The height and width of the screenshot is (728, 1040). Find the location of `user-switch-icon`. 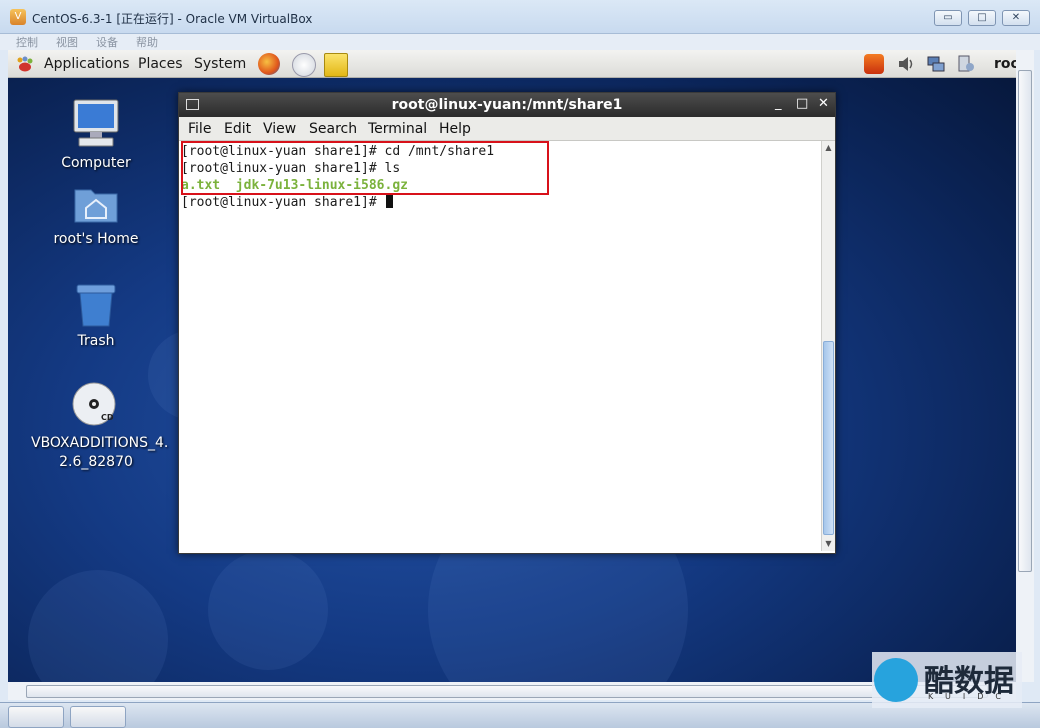

user-switch-icon is located at coordinates (966, 64).